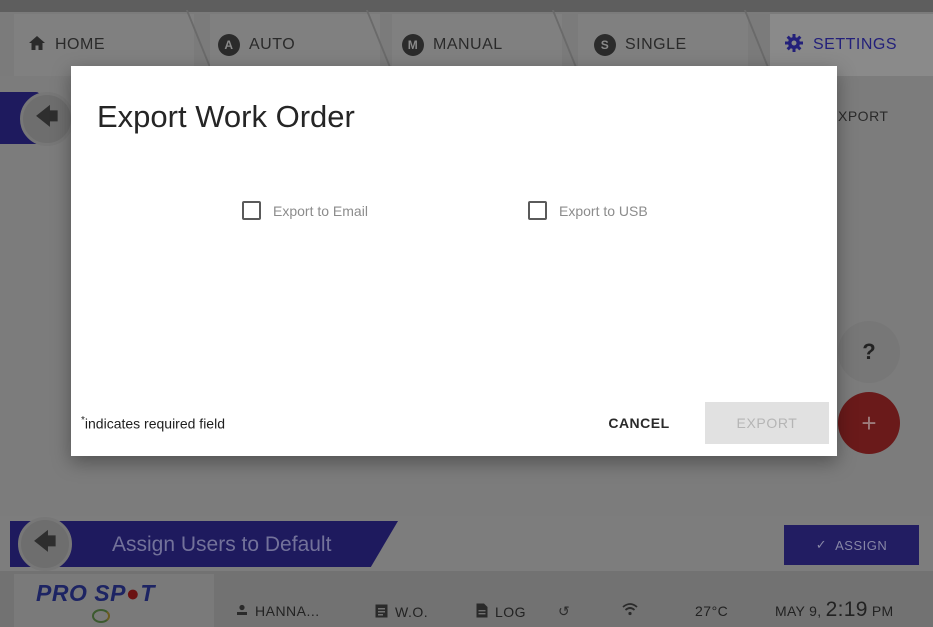 This screenshot has height=627, width=933. What do you see at coordinates (656, 44) in the screenshot?
I see `tab-single-label: SINGLE` at bounding box center [656, 44].